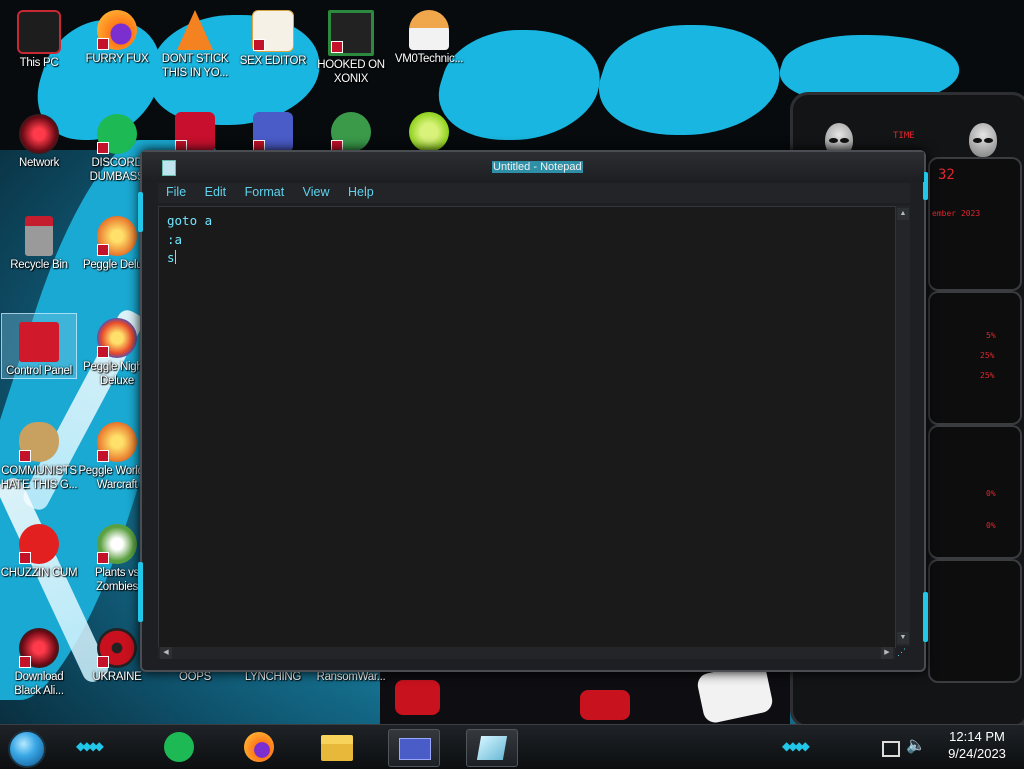 This screenshot has height=769, width=1024. I want to click on peggle-wow-icon, so click(117, 442).